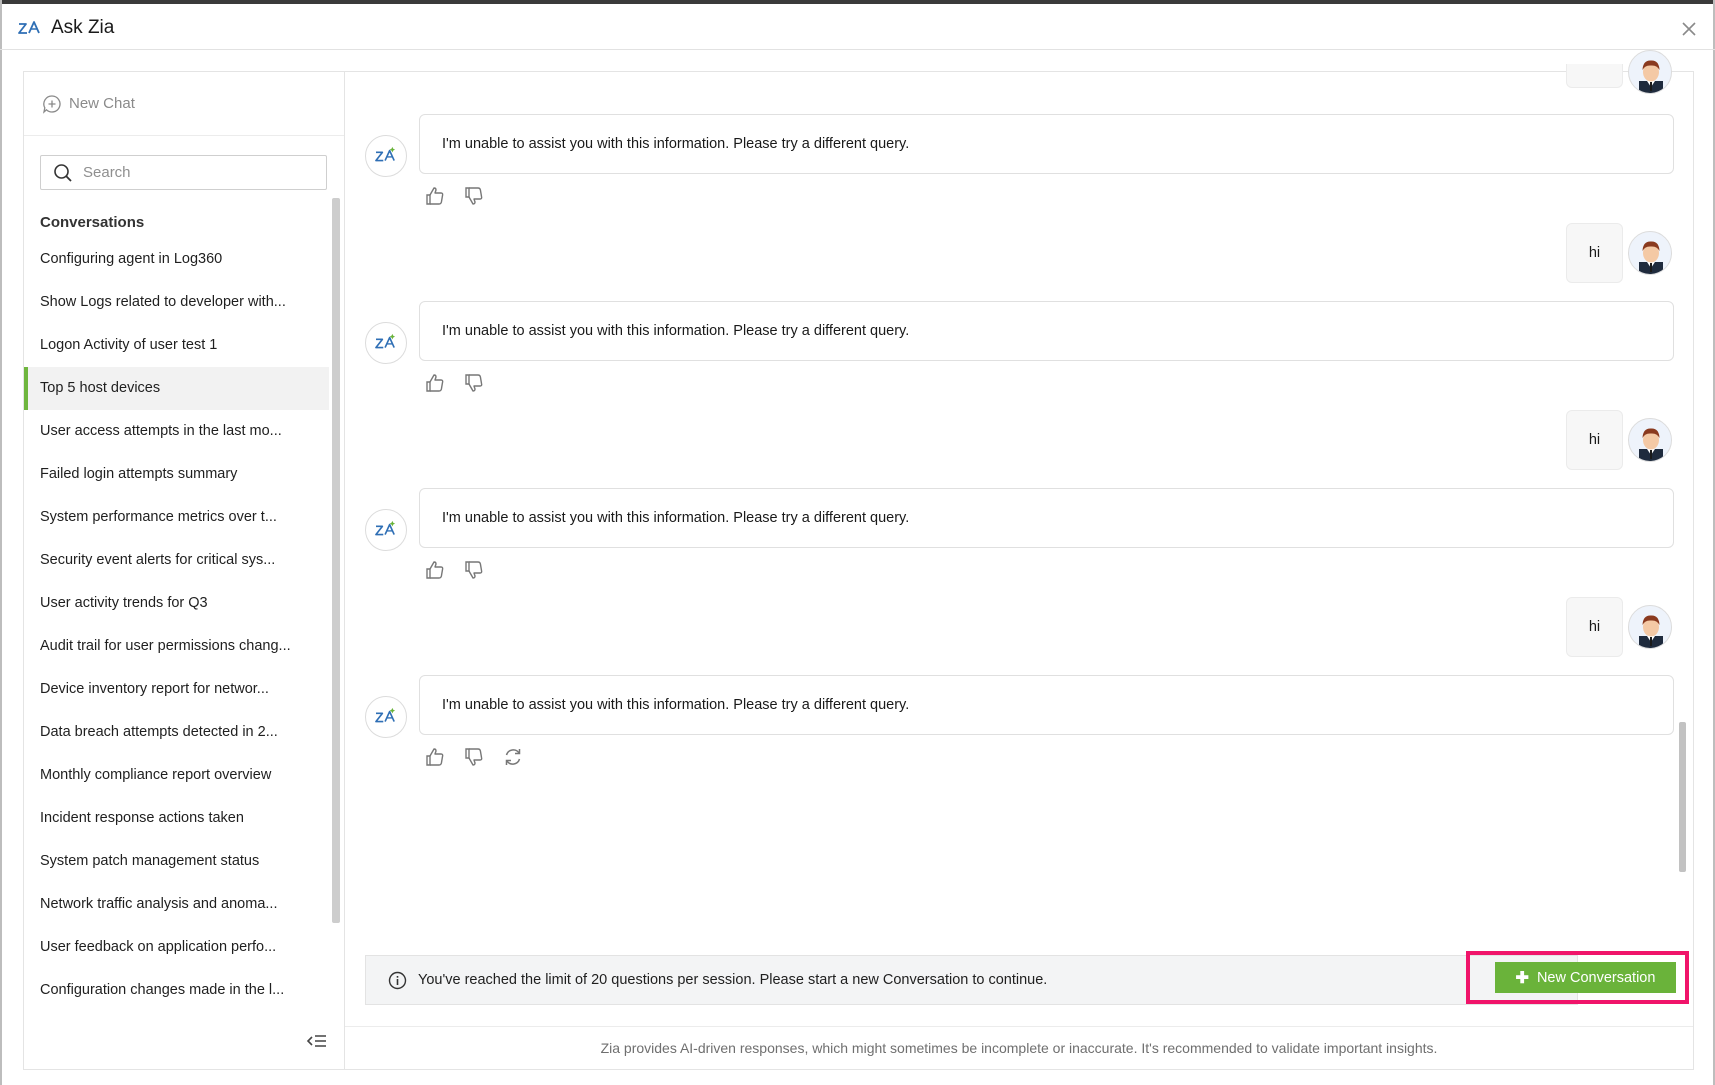 Image resolution: width=1715 pixels, height=1085 pixels. Describe the element at coordinates (29, 27) in the screenshot. I see `zia-logo-icon` at that location.